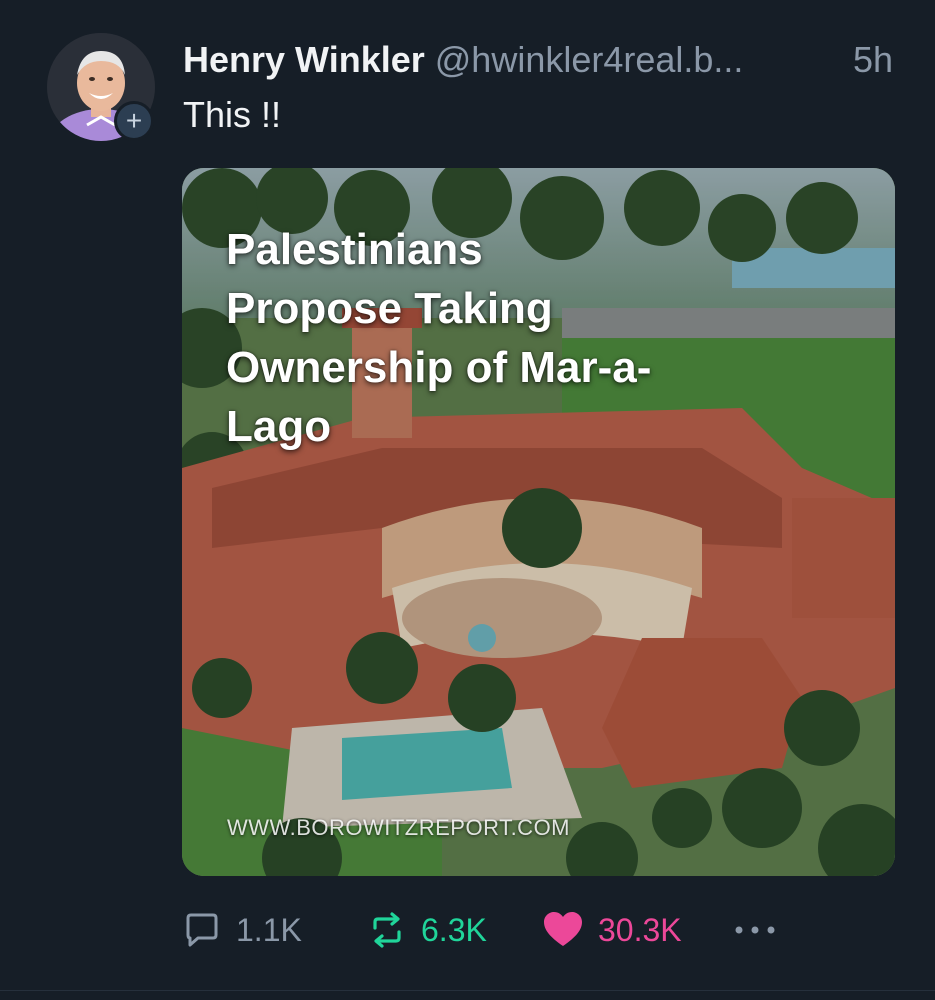  I want to click on more-options-button, so click(755, 930).